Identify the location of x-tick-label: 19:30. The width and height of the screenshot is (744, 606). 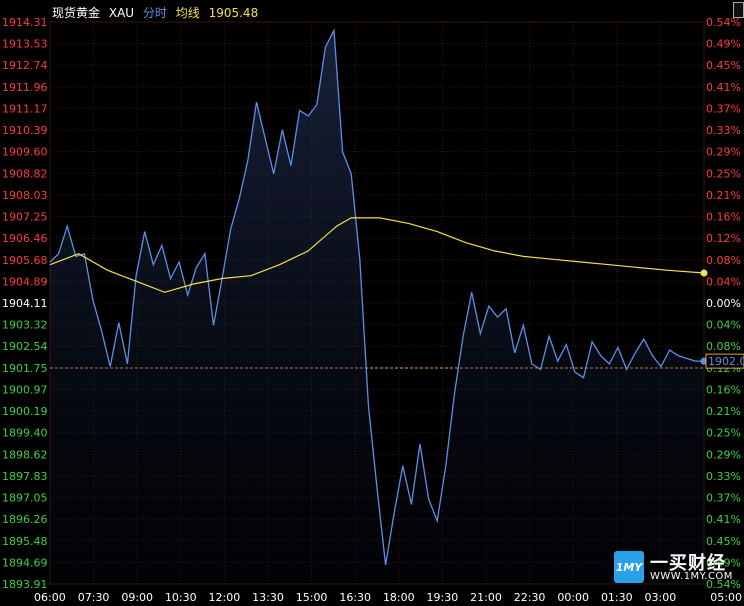
(443, 597).